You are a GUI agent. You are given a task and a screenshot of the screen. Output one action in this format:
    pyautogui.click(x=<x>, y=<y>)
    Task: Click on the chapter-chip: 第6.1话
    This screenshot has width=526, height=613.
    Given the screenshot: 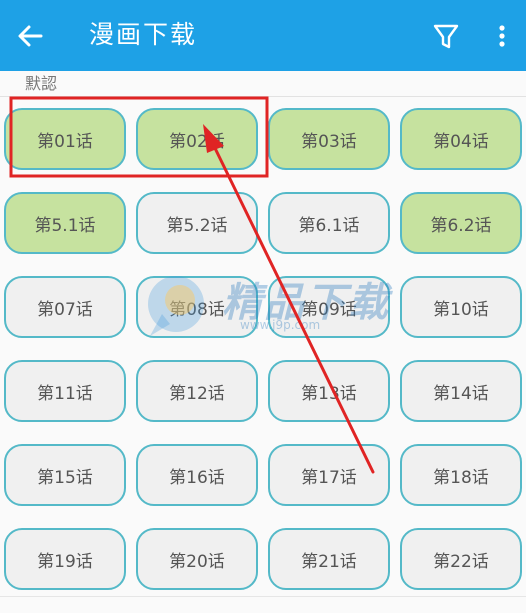 What is the action you would take?
    pyautogui.click(x=329, y=223)
    